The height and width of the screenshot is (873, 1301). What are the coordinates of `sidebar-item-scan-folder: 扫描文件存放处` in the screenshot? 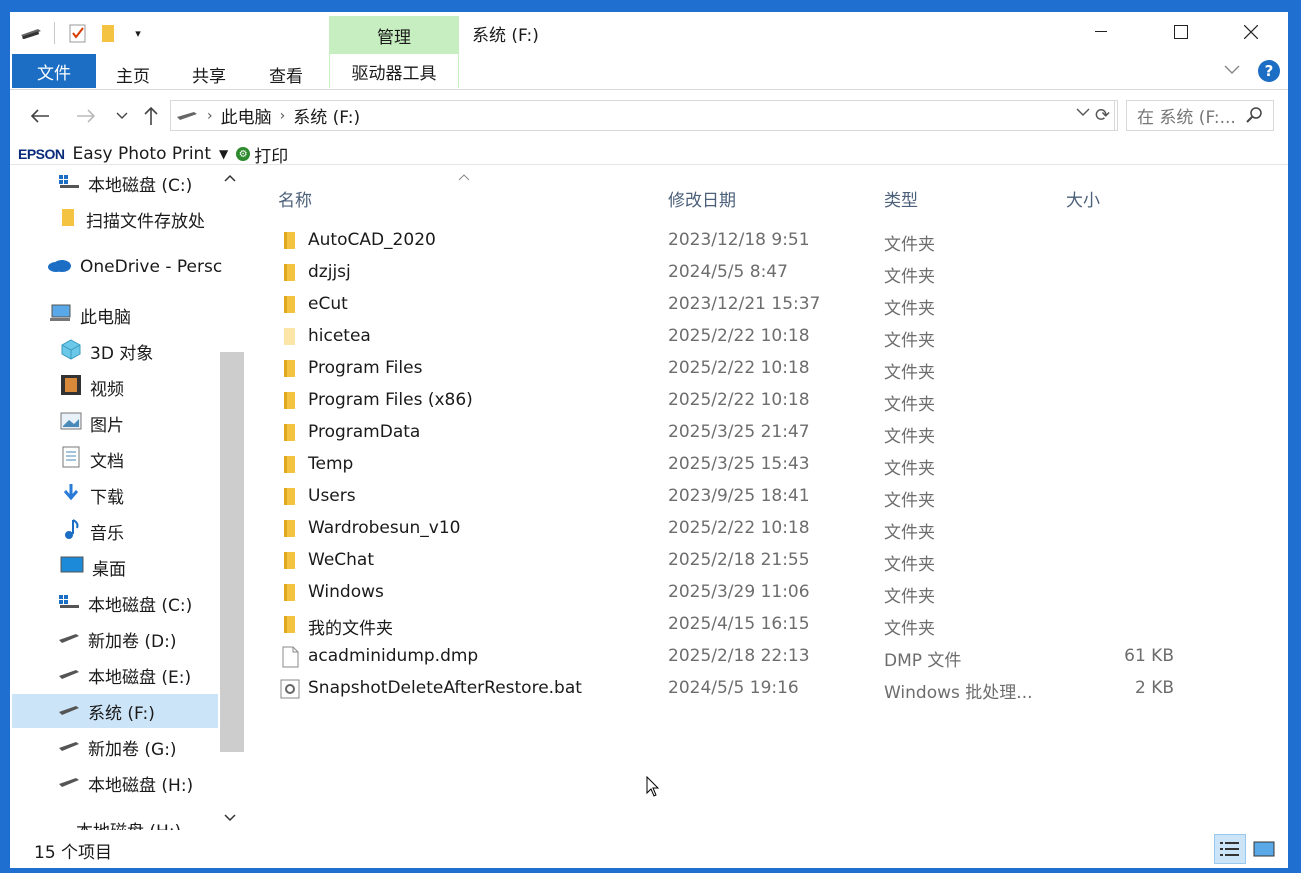 It's located at (131, 219).